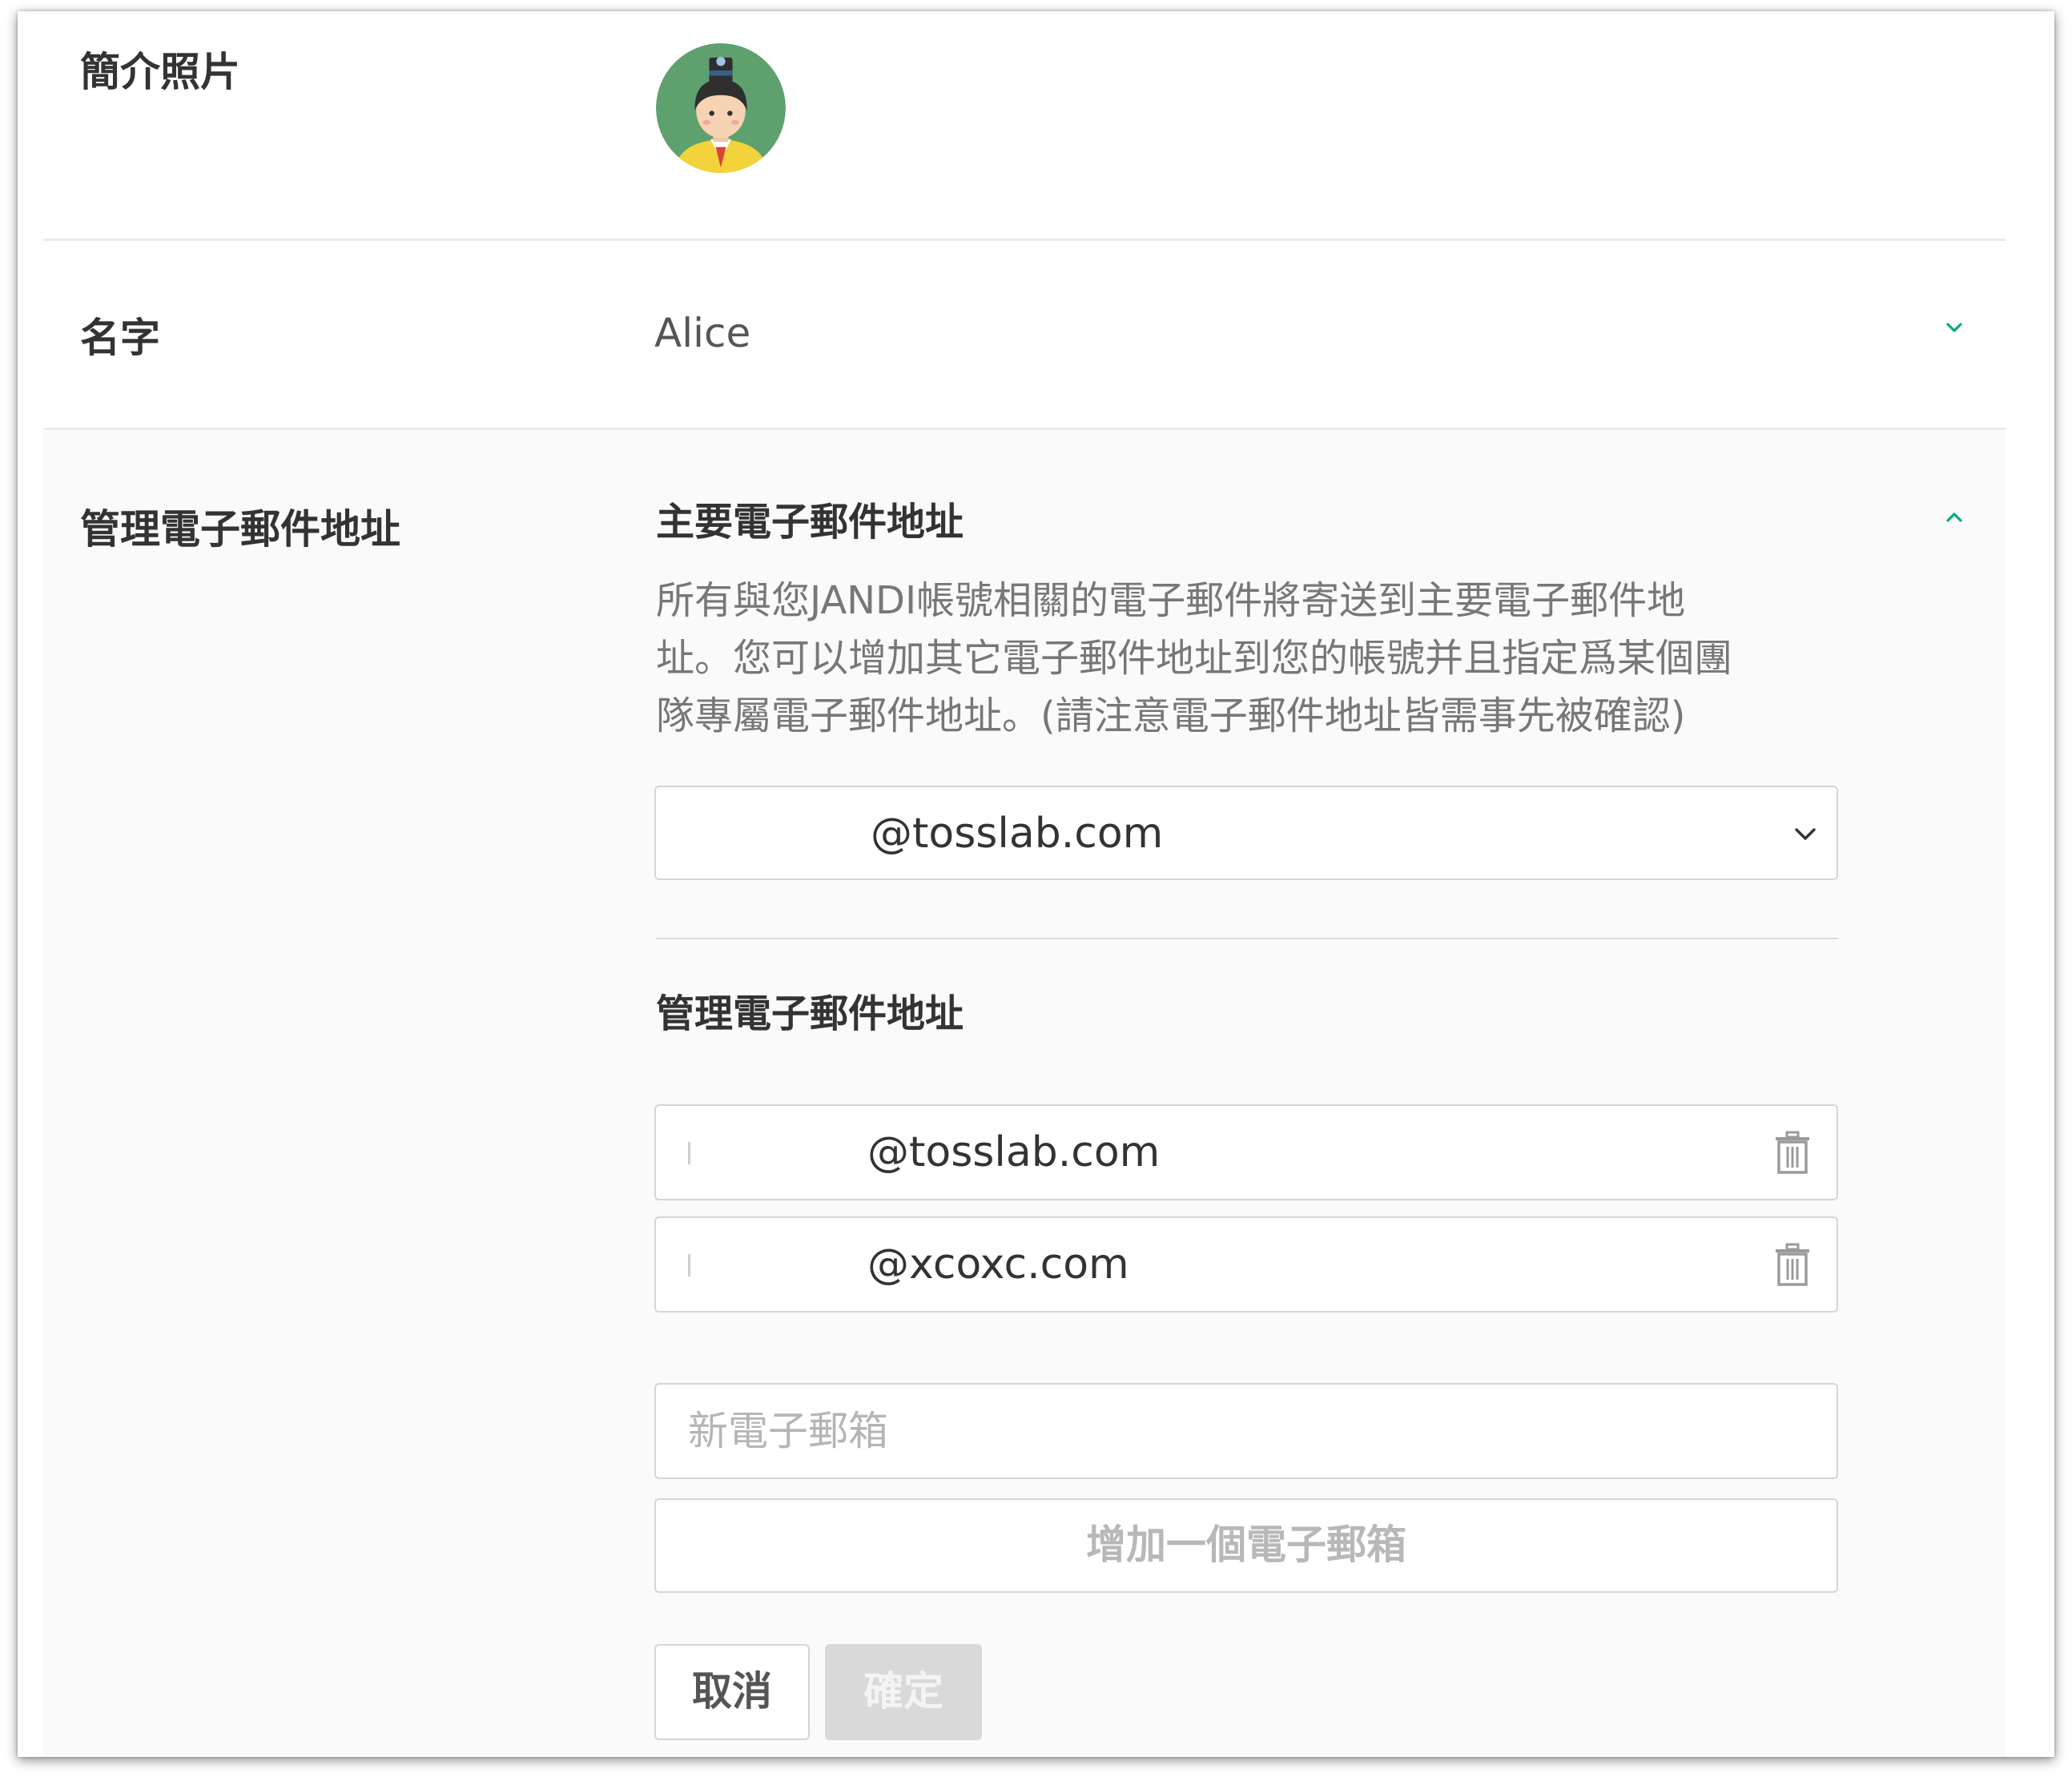  I want to click on section-divider, so click(1247, 938).